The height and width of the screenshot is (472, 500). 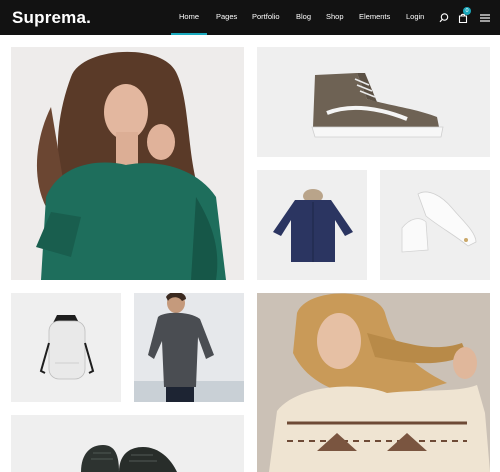 I want to click on site-logo: Suprema., so click(x=51, y=18).